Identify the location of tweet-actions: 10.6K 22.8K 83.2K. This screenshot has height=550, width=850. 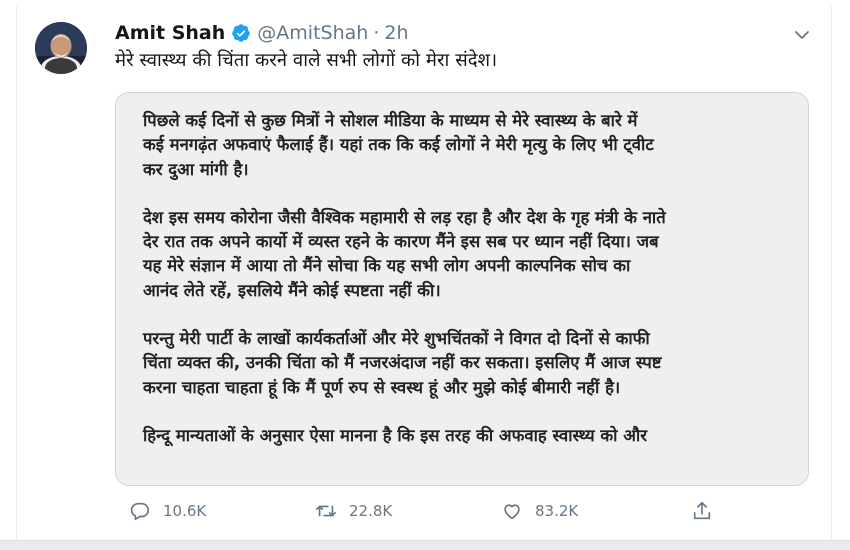
(455, 511).